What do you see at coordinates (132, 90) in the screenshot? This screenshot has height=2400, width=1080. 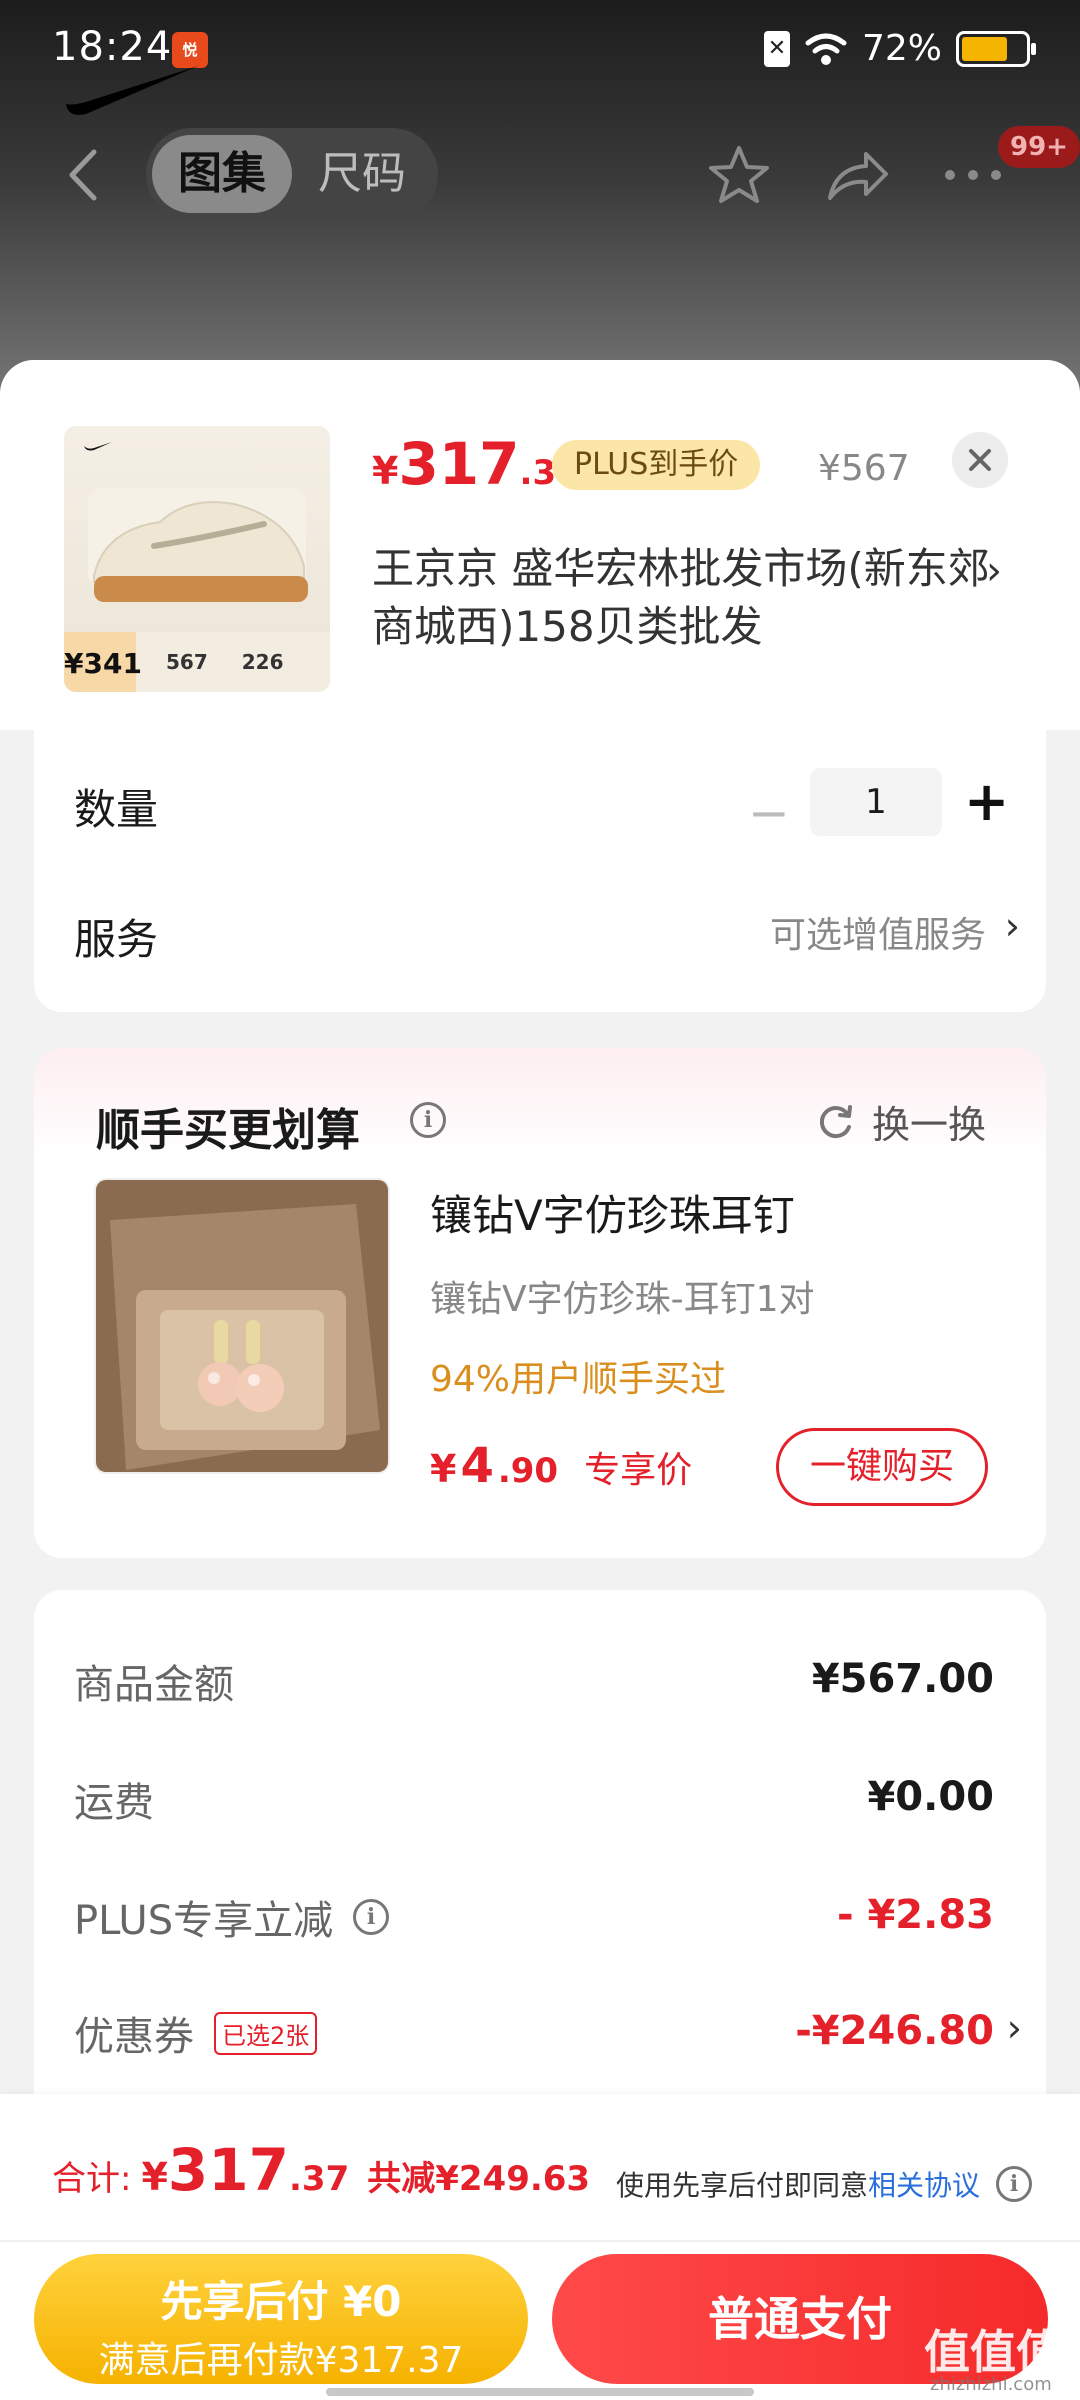 I see `brand-logo` at bounding box center [132, 90].